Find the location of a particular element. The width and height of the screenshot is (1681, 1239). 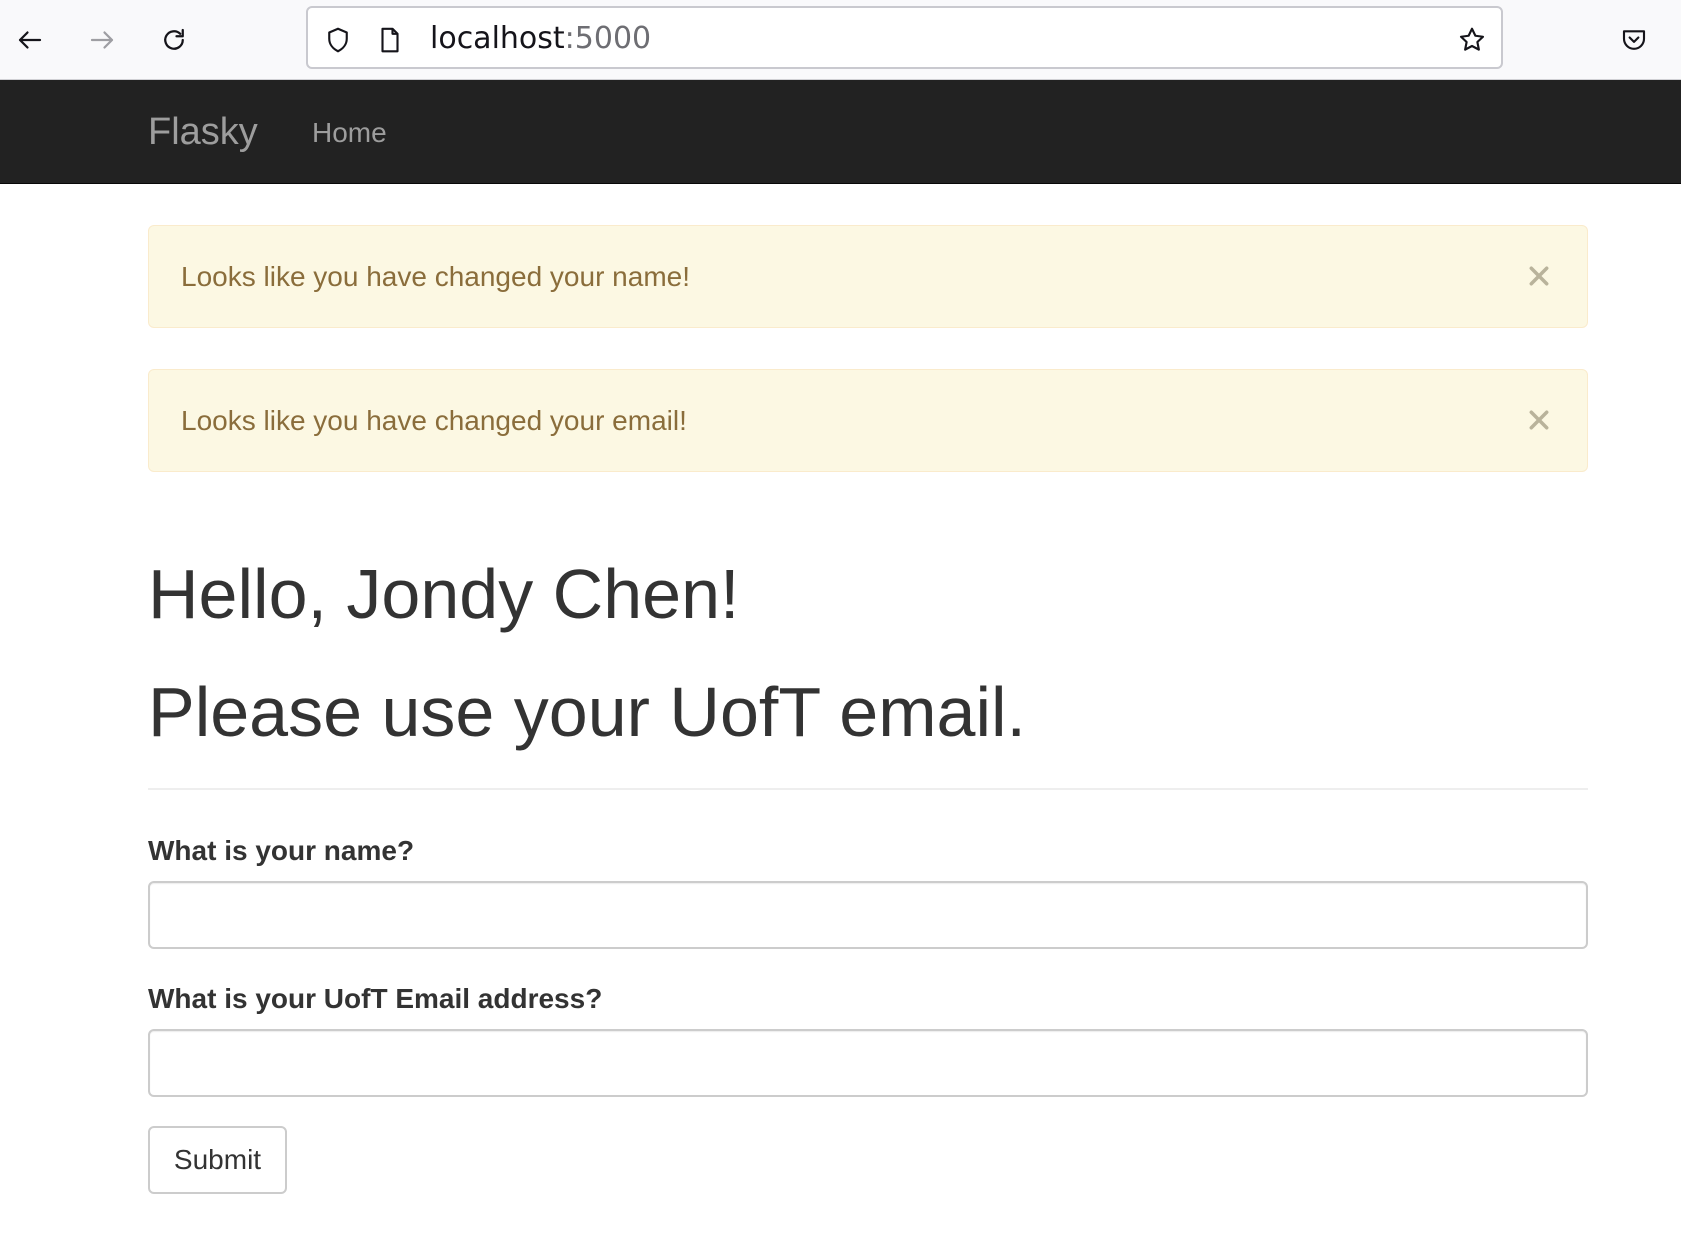

url-host: localhost is located at coordinates (497, 38).